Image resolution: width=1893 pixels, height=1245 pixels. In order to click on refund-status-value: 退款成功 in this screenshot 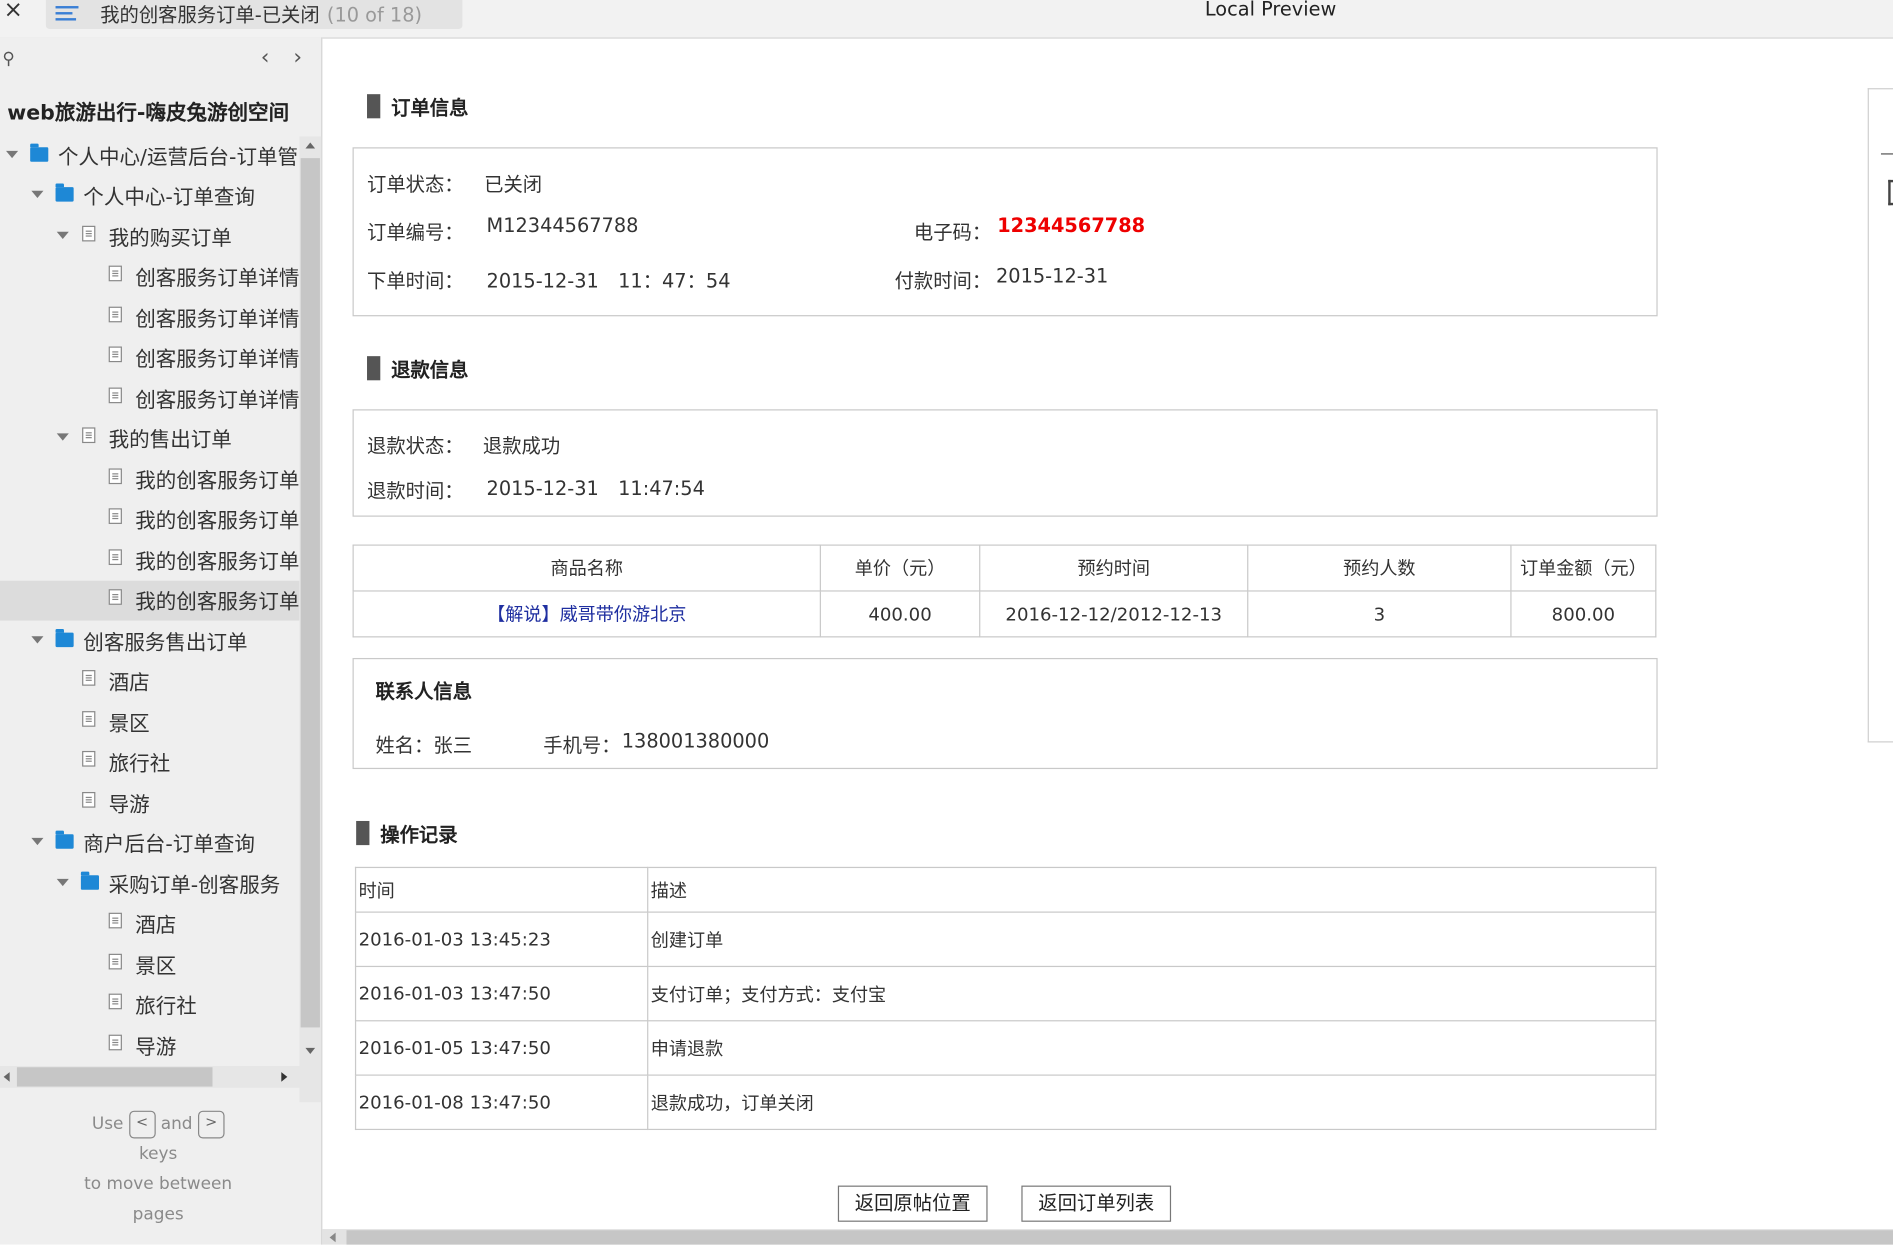, I will do `click(521, 446)`.